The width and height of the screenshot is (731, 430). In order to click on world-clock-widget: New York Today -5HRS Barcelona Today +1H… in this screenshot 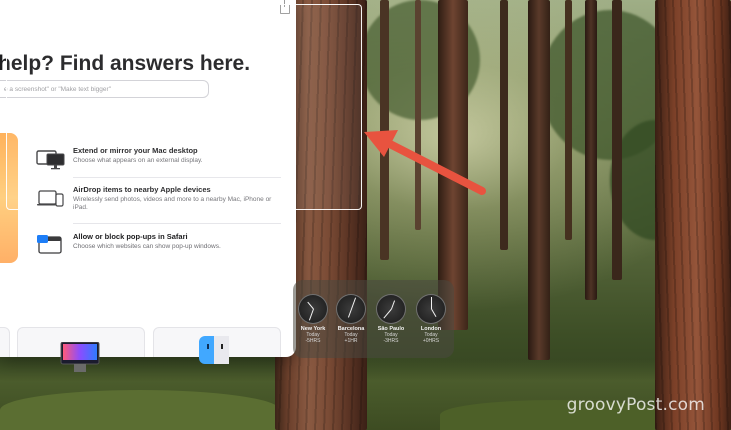, I will do `click(373, 319)`.